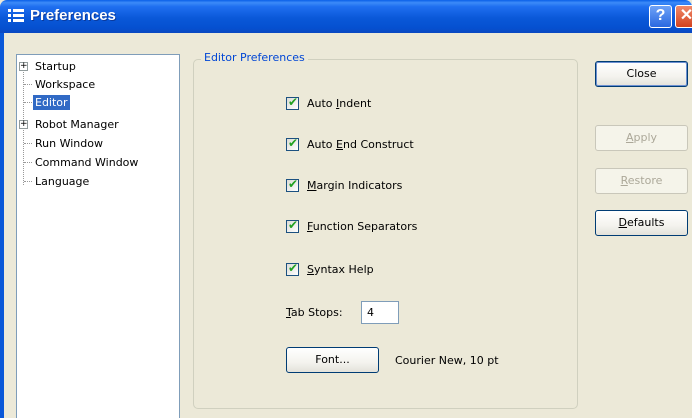  What do you see at coordinates (98, 181) in the screenshot?
I see `tree-item-language: Language` at bounding box center [98, 181].